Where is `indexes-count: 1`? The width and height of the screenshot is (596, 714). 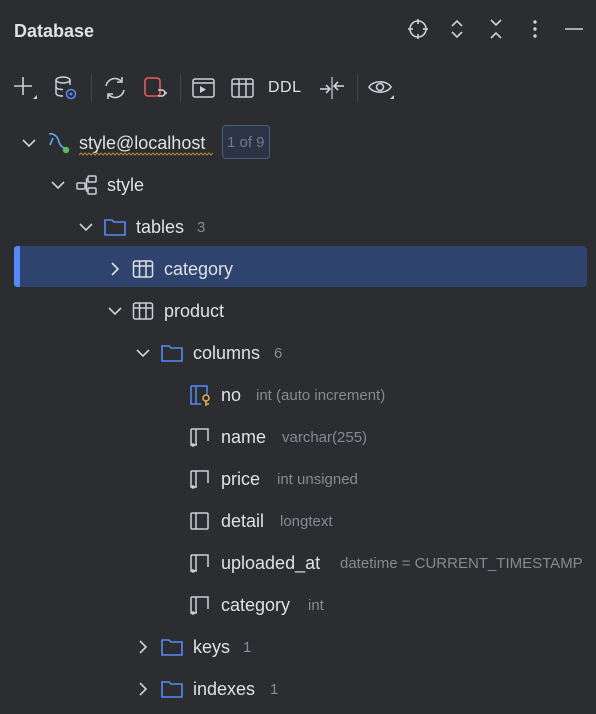 indexes-count: 1 is located at coordinates (274, 689).